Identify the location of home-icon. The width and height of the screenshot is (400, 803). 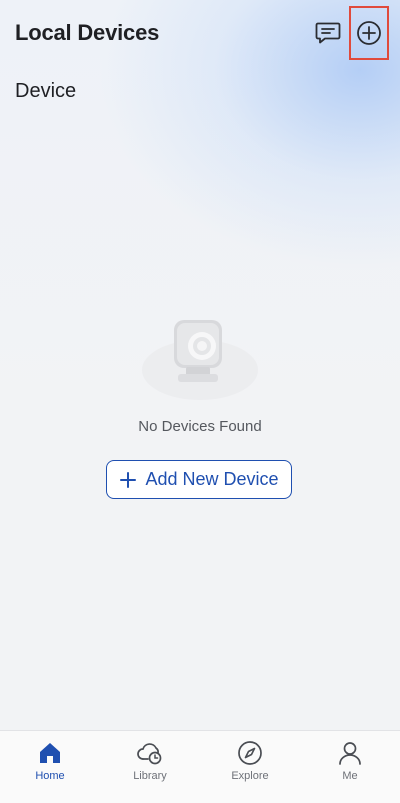
(50, 753).